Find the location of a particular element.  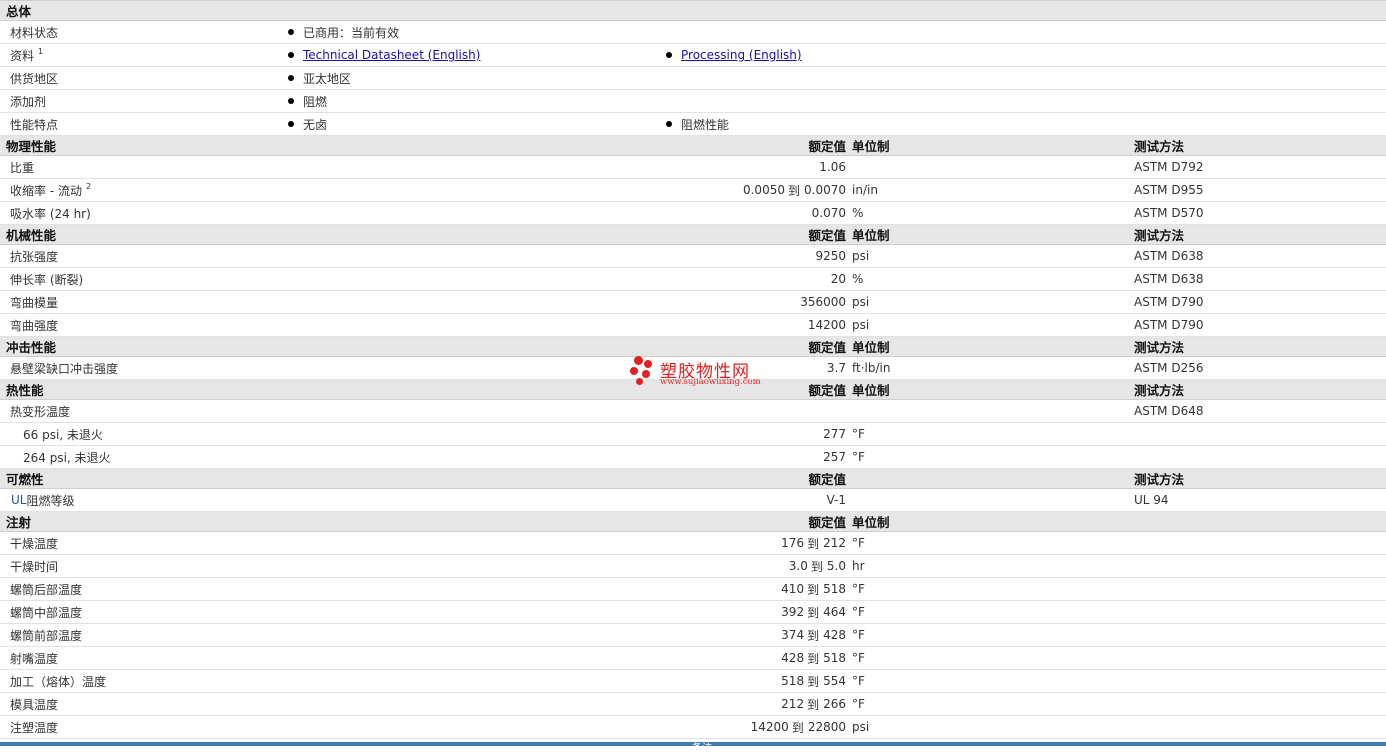

property-name: UL 阻燃等级 is located at coordinates (42, 500).